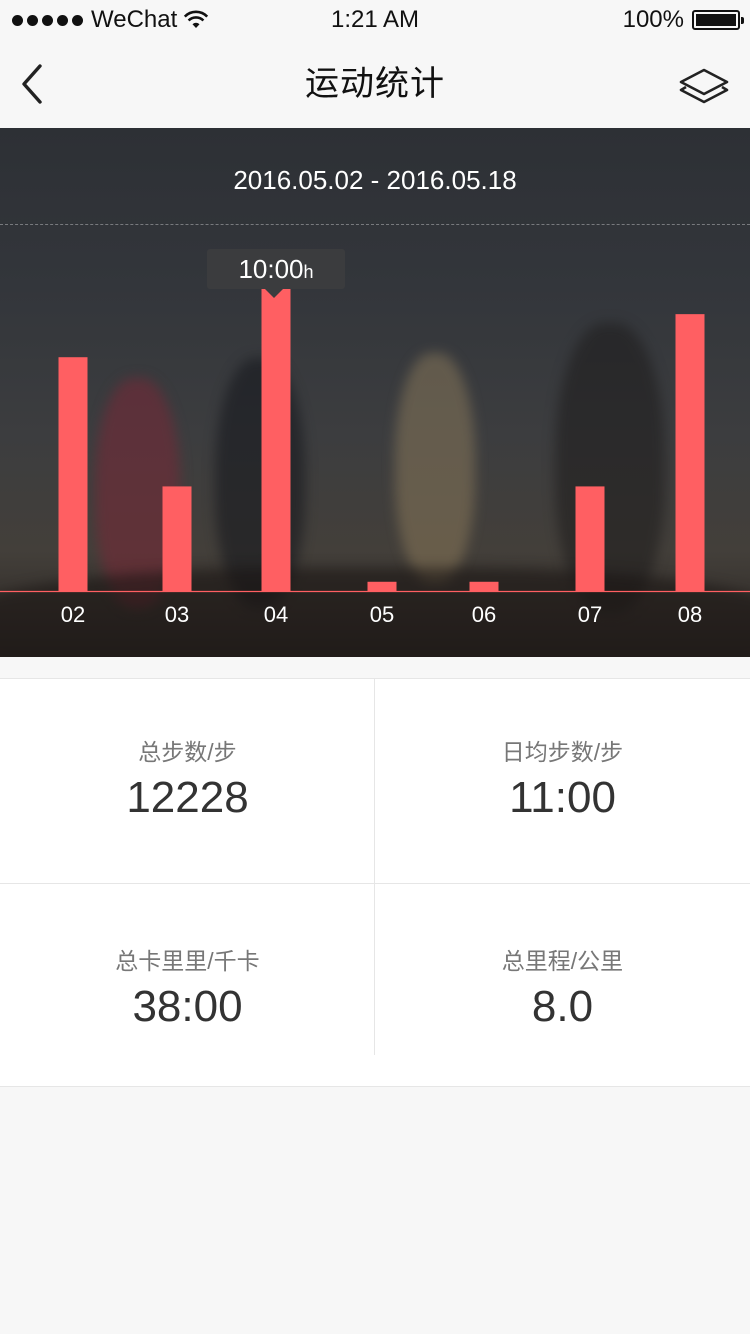 The width and height of the screenshot is (750, 1334). What do you see at coordinates (271, 269) in the screenshot?
I see `tooltip-value: 10:00` at bounding box center [271, 269].